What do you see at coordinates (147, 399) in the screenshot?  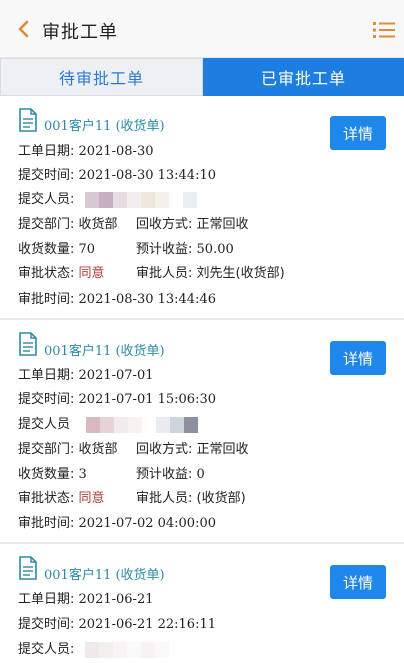 I see `submit-time-value: 2021-07-01 15:06:30` at bounding box center [147, 399].